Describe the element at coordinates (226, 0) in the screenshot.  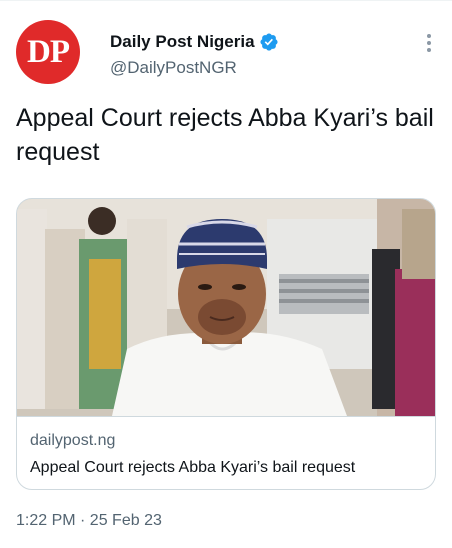
I see `top-divider` at that location.